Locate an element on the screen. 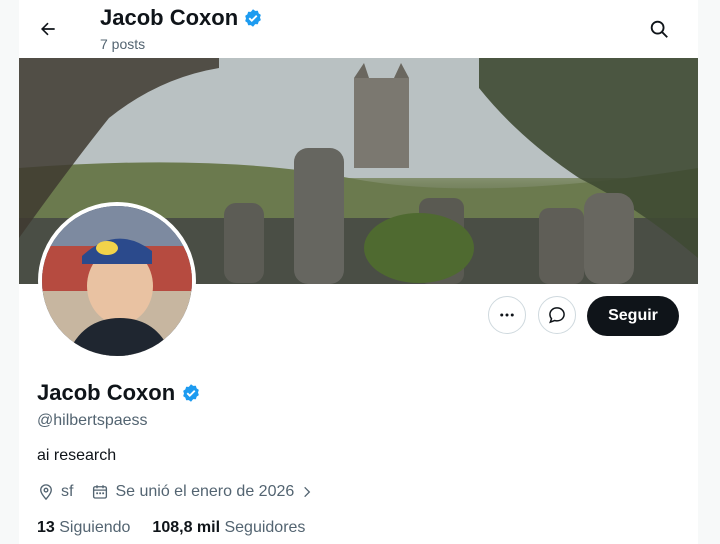 Image resolution: width=720 pixels, height=544 pixels. followers-link: 108,8 mil Seguidores is located at coordinates (228, 528).